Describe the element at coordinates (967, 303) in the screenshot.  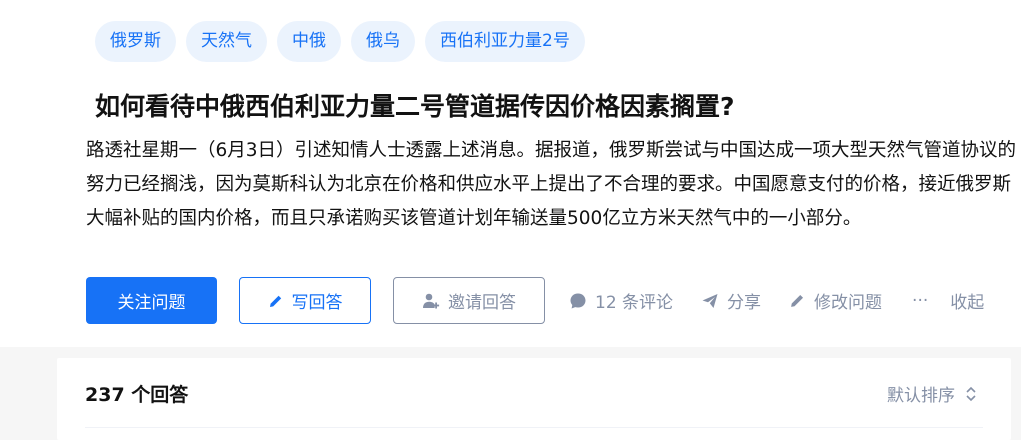
I see `collapse-label: 收起` at that location.